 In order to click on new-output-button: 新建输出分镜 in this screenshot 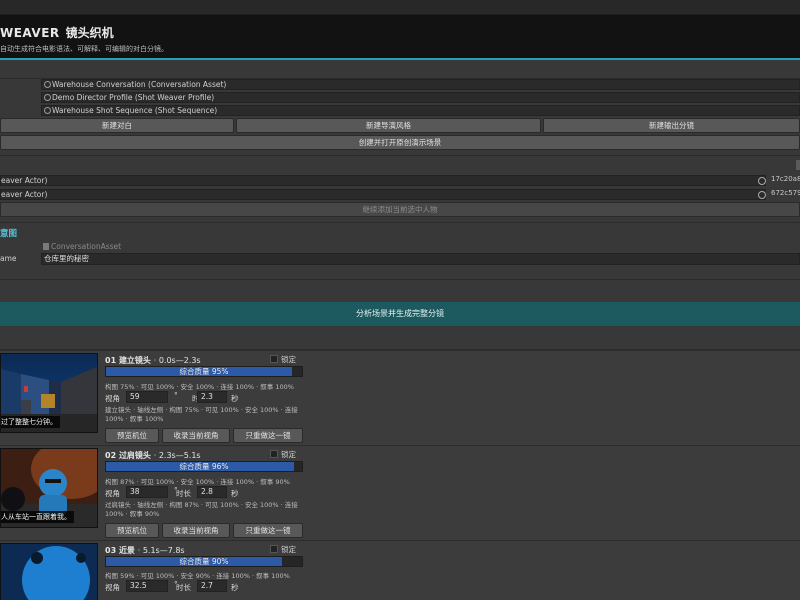, I will do `click(671, 125)`.